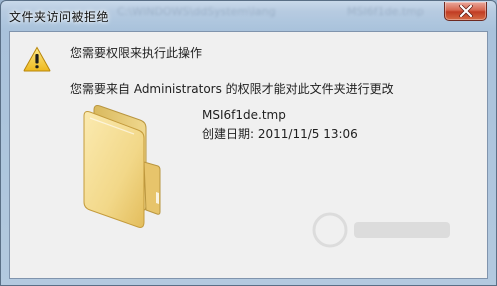 The height and width of the screenshot is (286, 497). Describe the element at coordinates (280, 134) in the screenshot. I see `file-date: 创建日期: 2011/11/5 13:06` at that location.